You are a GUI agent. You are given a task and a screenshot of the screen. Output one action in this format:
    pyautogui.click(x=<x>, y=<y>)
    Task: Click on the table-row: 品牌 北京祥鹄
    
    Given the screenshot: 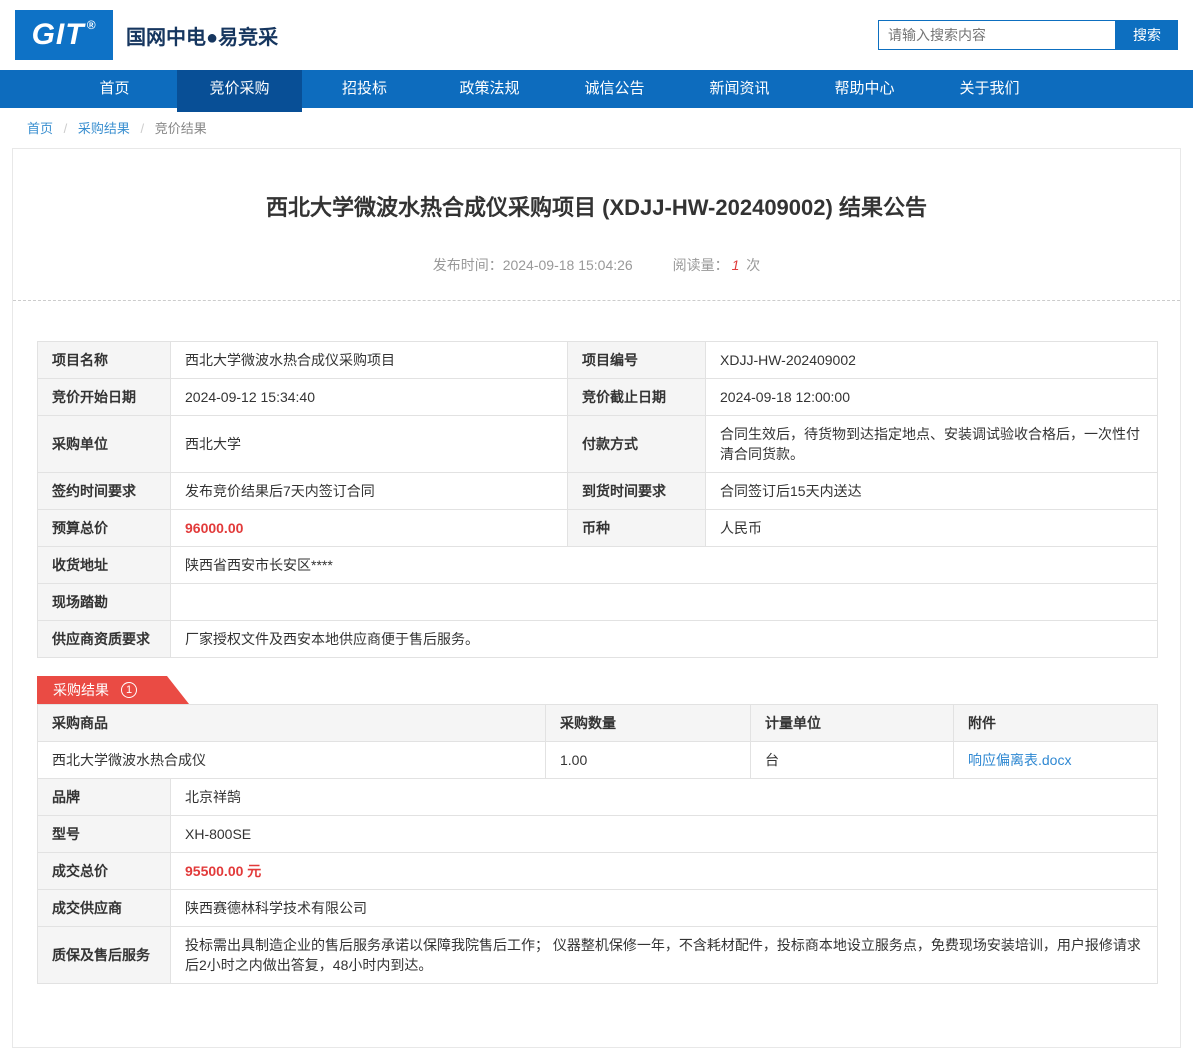 What is the action you would take?
    pyautogui.click(x=597, y=797)
    